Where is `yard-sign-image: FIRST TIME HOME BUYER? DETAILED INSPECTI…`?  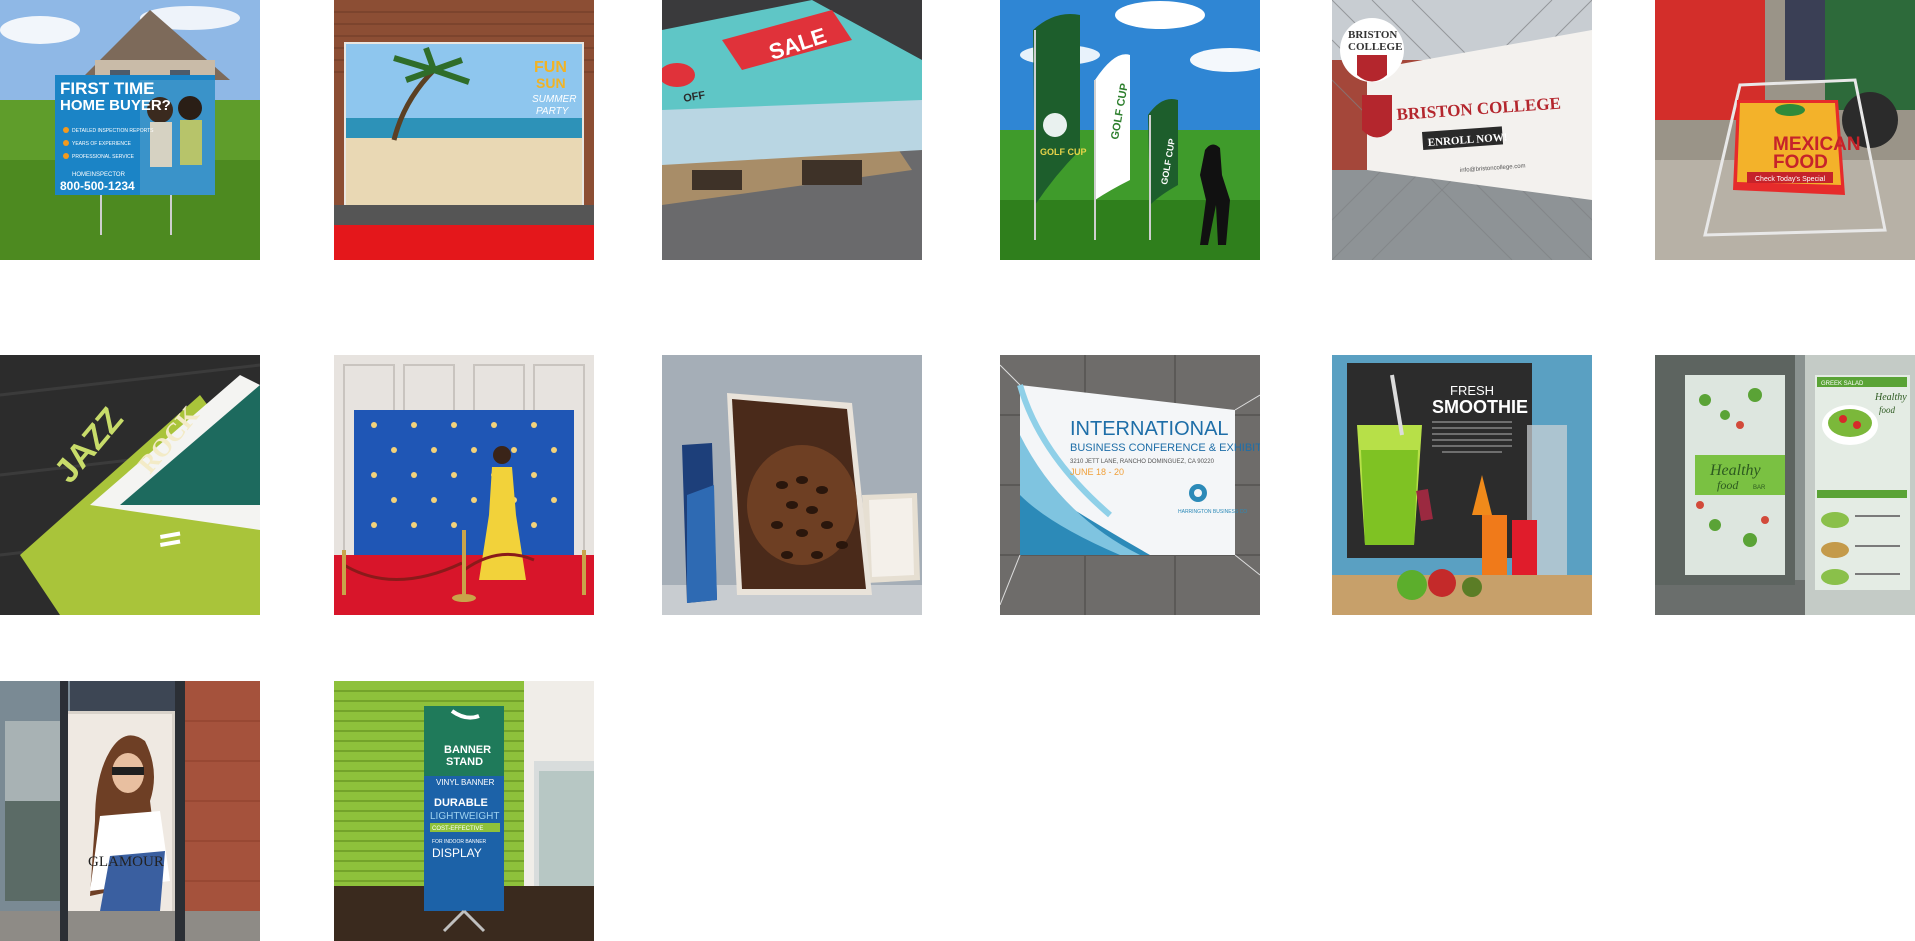 yard-sign-image: FIRST TIME HOME BUYER? DETAILED INSPECTI… is located at coordinates (130, 130).